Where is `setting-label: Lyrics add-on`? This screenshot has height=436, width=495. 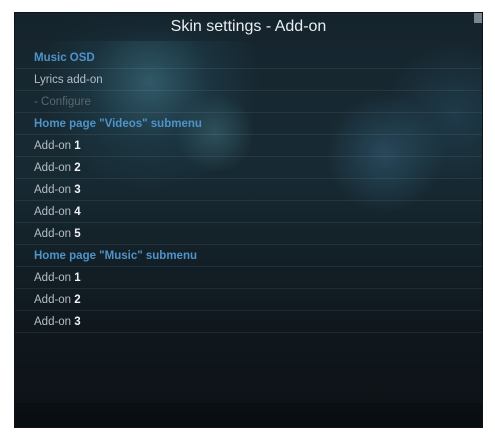
setting-label: Lyrics add-on is located at coordinates (68, 80).